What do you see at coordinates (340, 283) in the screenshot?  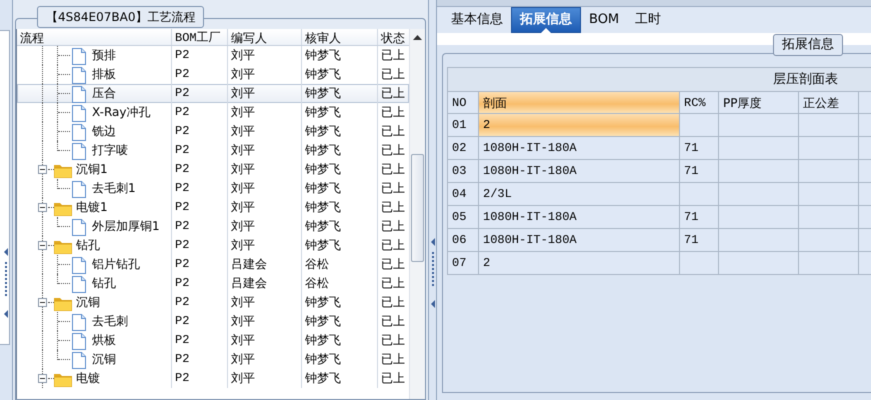 I see `table-cell: 谷松` at bounding box center [340, 283].